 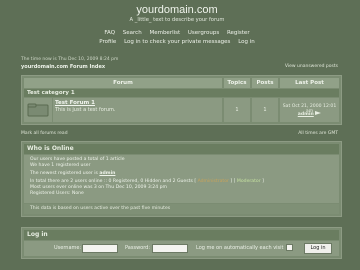 I want to click on autologin-label: Log me on automatically each visit, so click(x=240, y=248).